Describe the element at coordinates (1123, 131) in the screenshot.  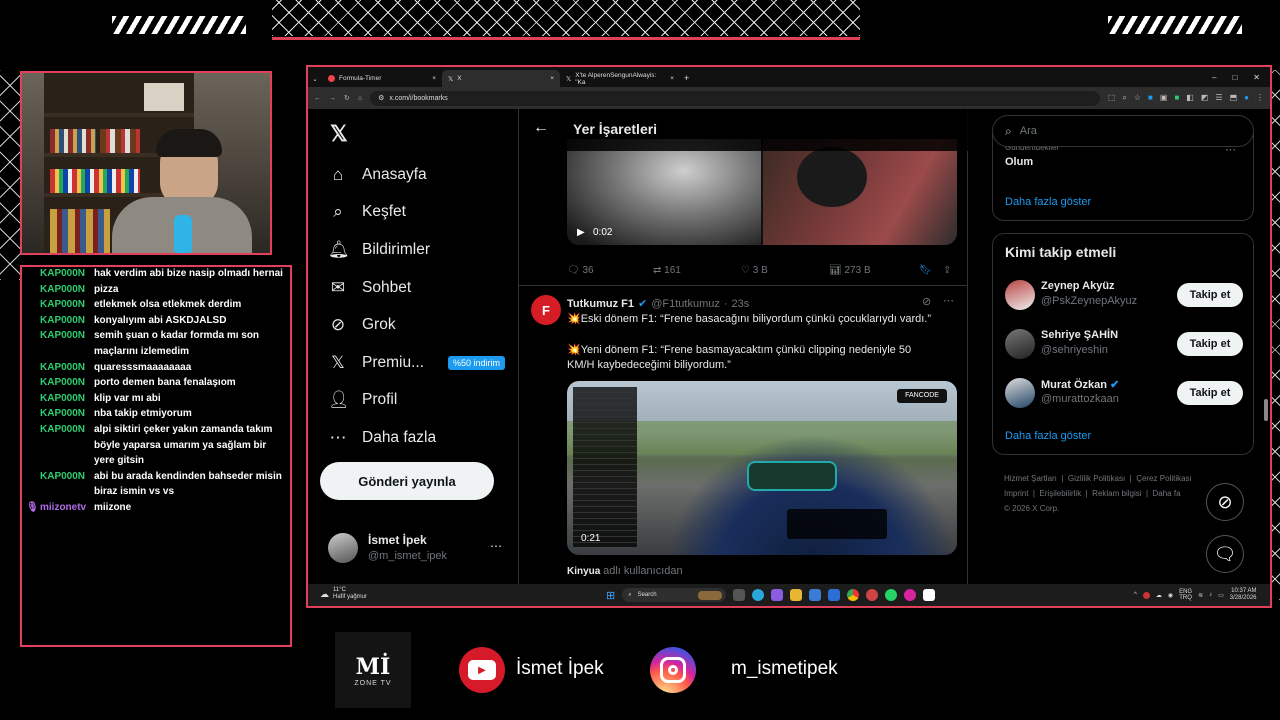
I see `search-input: ⌕ Ara` at that location.